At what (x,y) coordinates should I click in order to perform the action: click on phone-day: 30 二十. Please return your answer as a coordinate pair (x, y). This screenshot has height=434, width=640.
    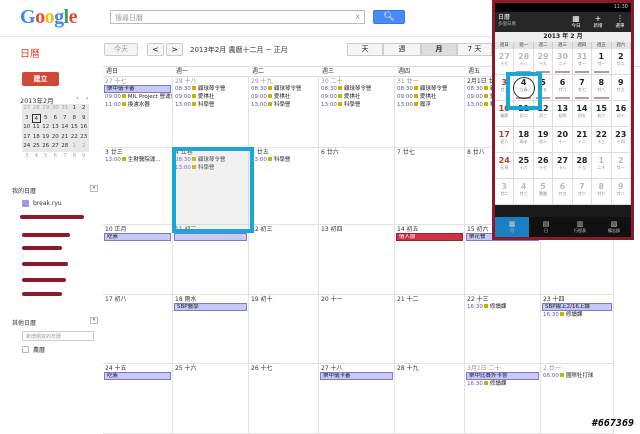
    Looking at the image, I should click on (563, 62).